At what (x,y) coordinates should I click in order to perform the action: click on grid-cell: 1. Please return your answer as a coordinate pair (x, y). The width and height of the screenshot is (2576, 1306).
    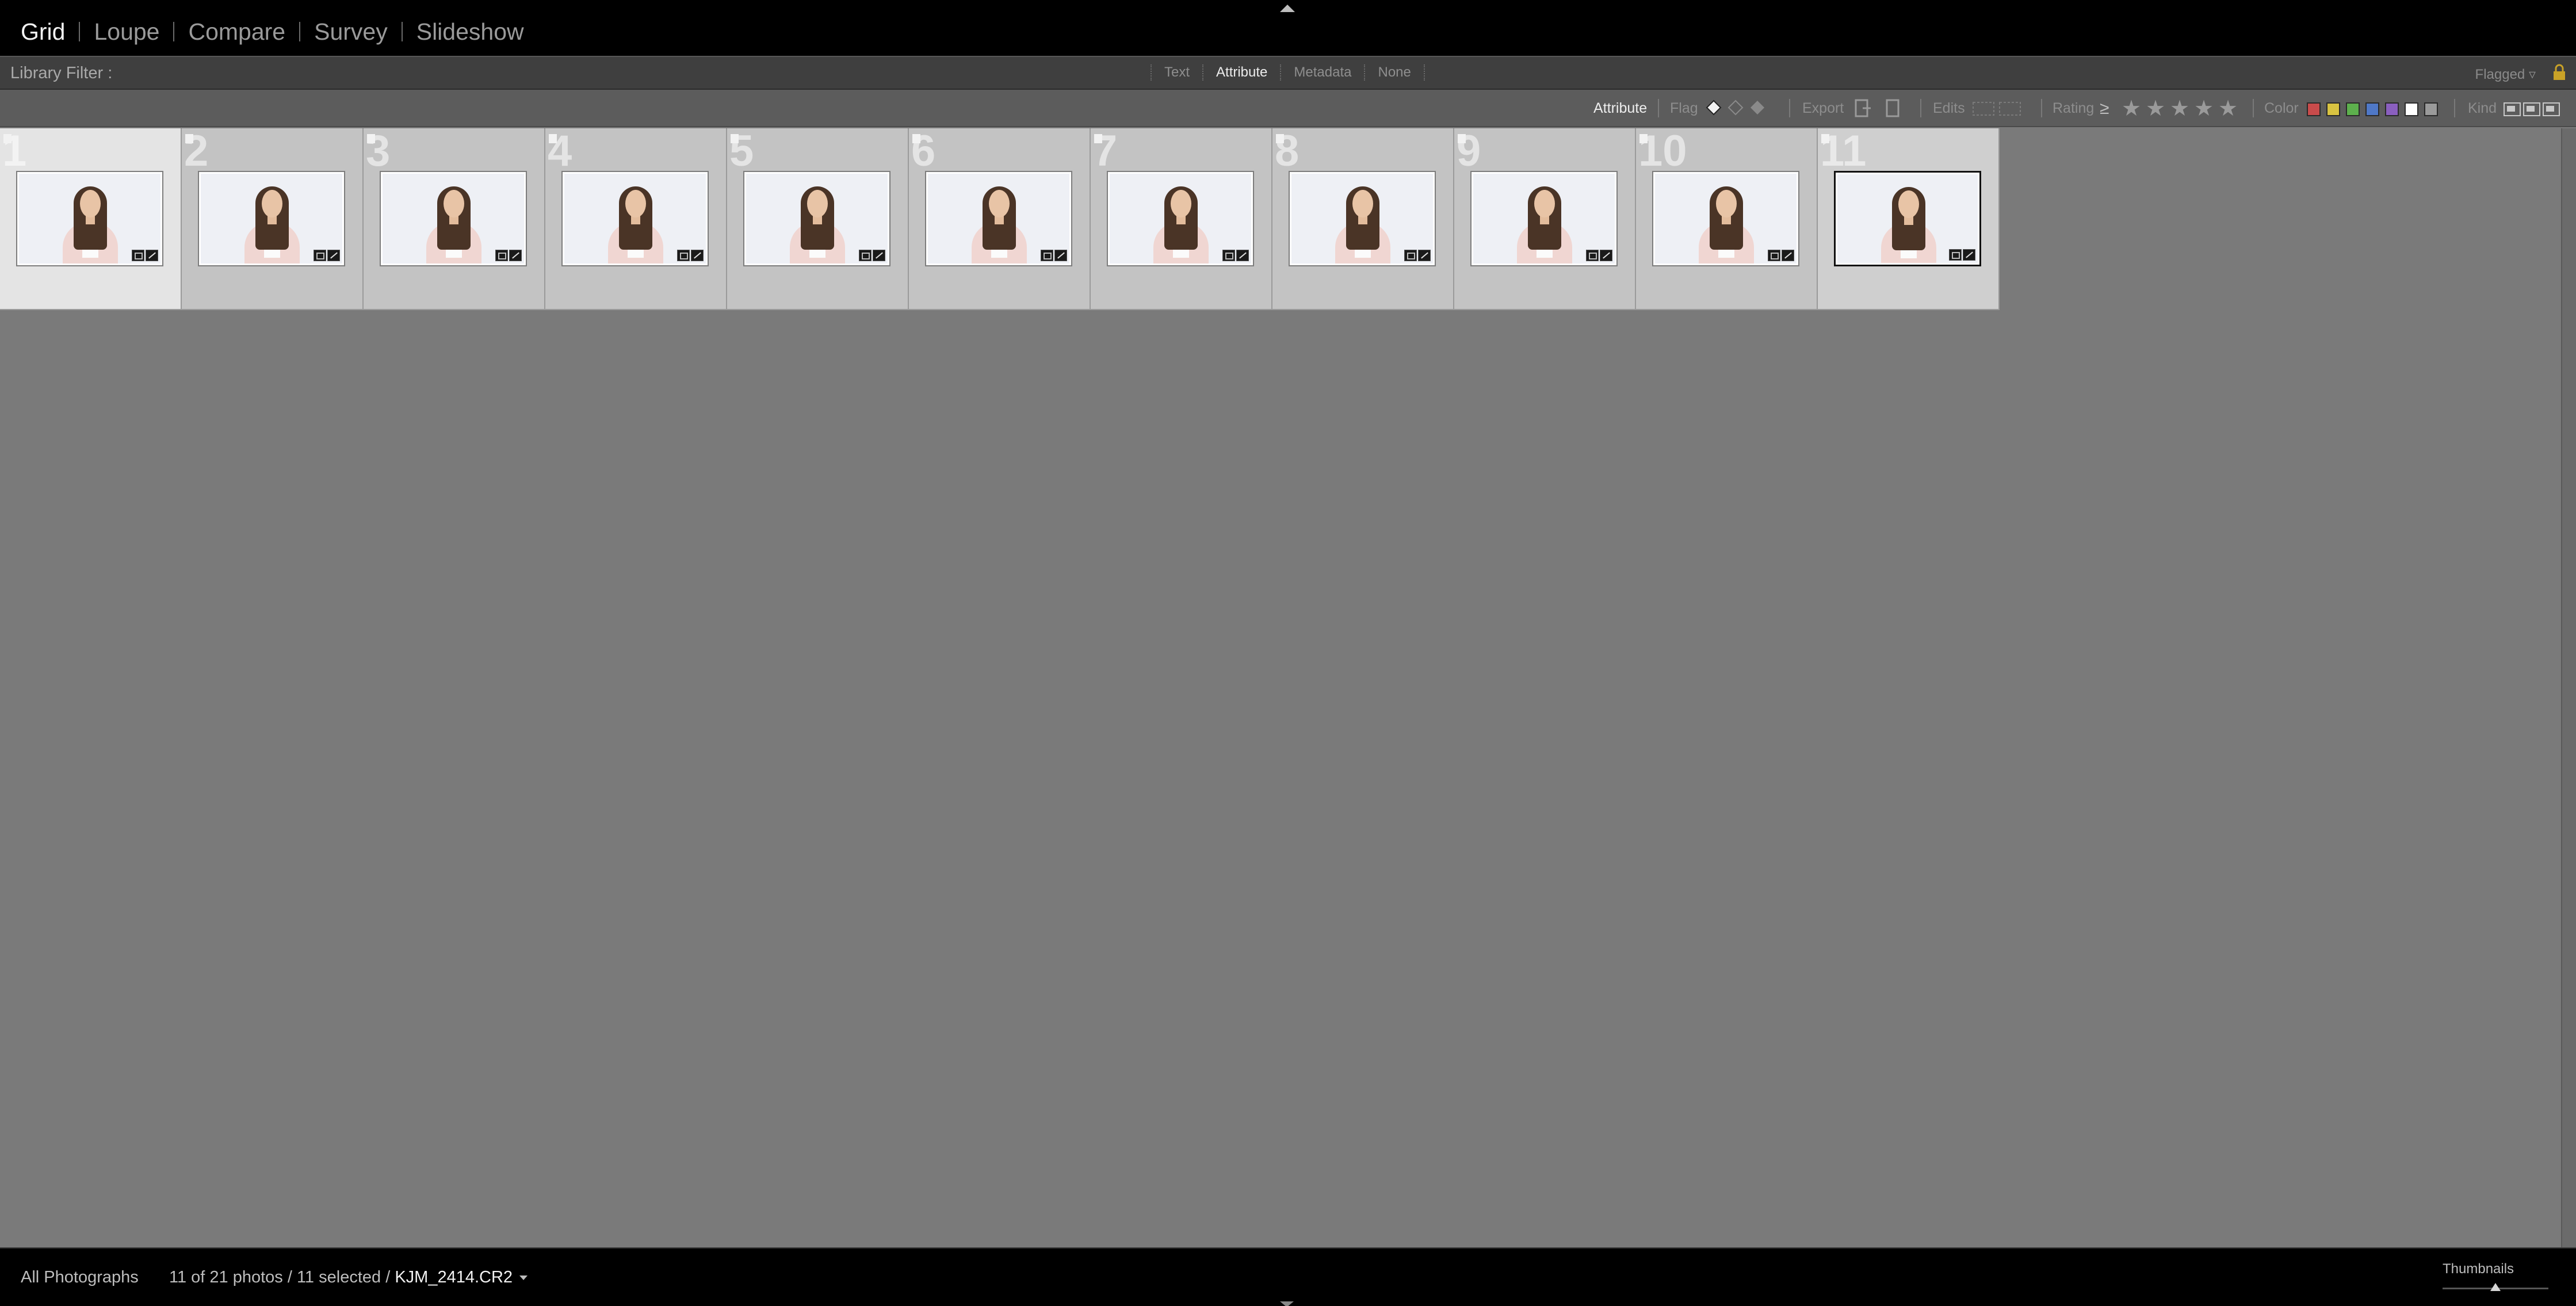
    Looking at the image, I should click on (91, 219).